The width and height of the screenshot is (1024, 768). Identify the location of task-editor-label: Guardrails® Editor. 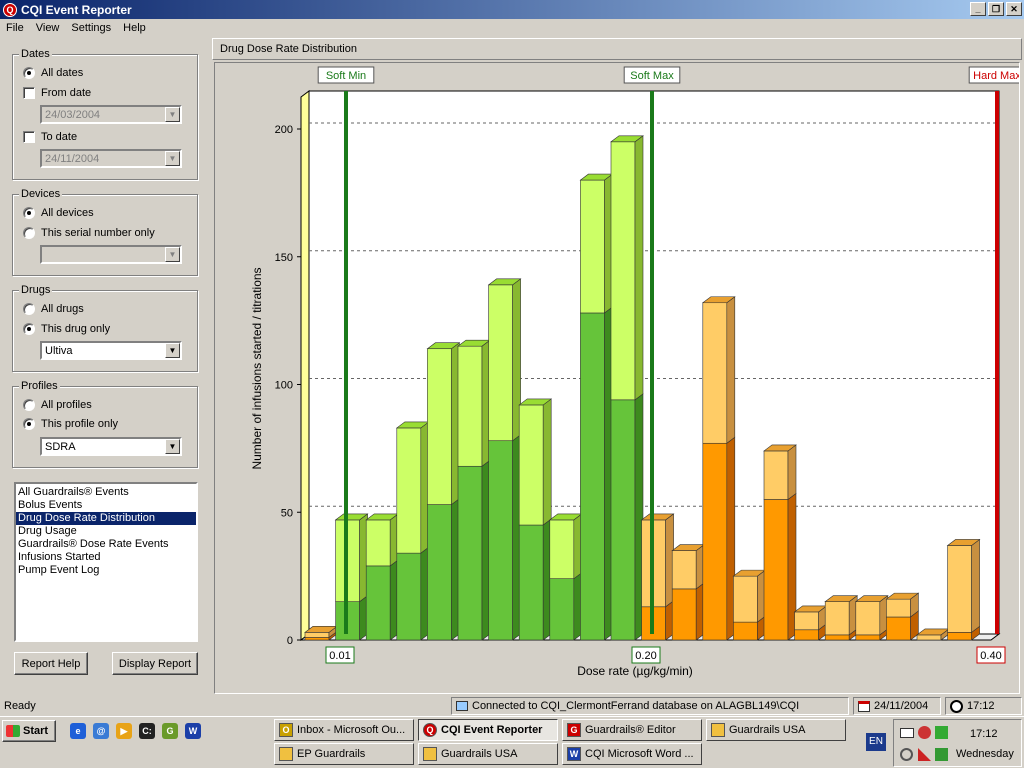
(630, 730).